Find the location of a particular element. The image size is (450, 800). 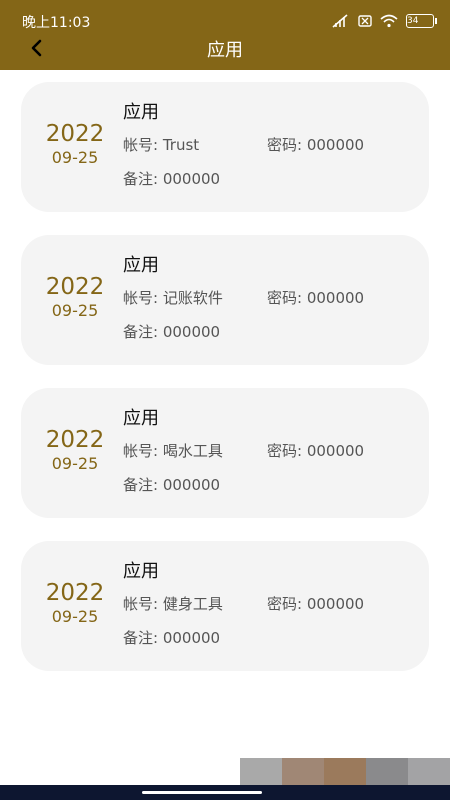

account-field: 帐号: 喝水工具 is located at coordinates (173, 450).